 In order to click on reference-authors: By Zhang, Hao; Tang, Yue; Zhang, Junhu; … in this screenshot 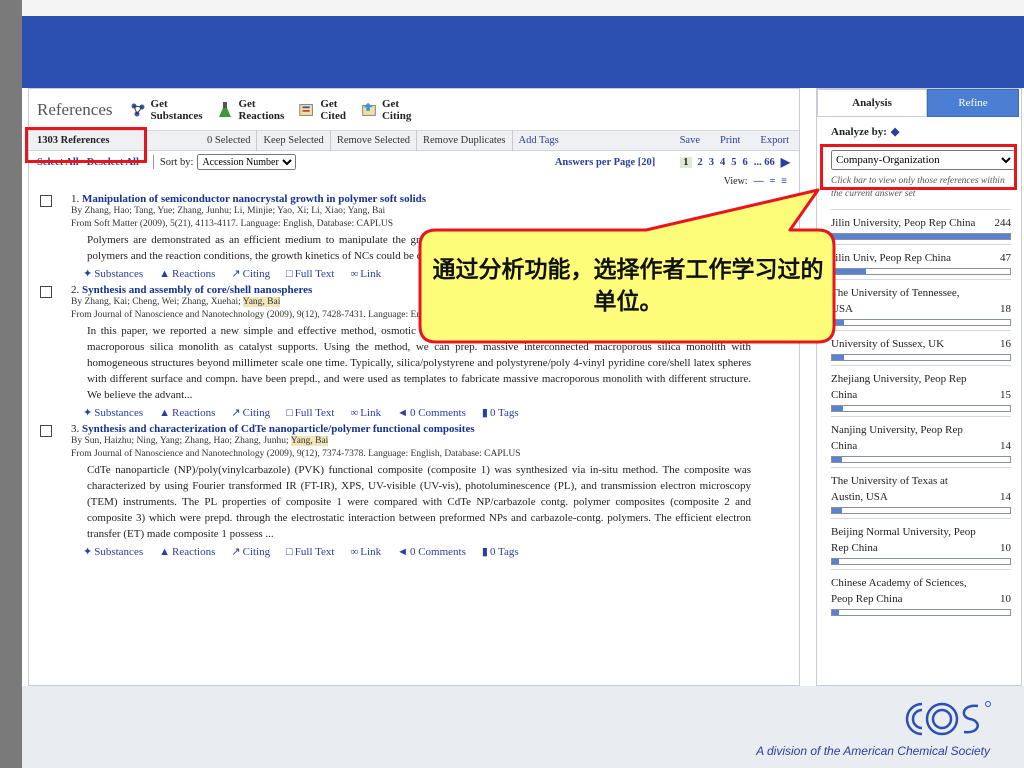, I will do `click(228, 211)`.